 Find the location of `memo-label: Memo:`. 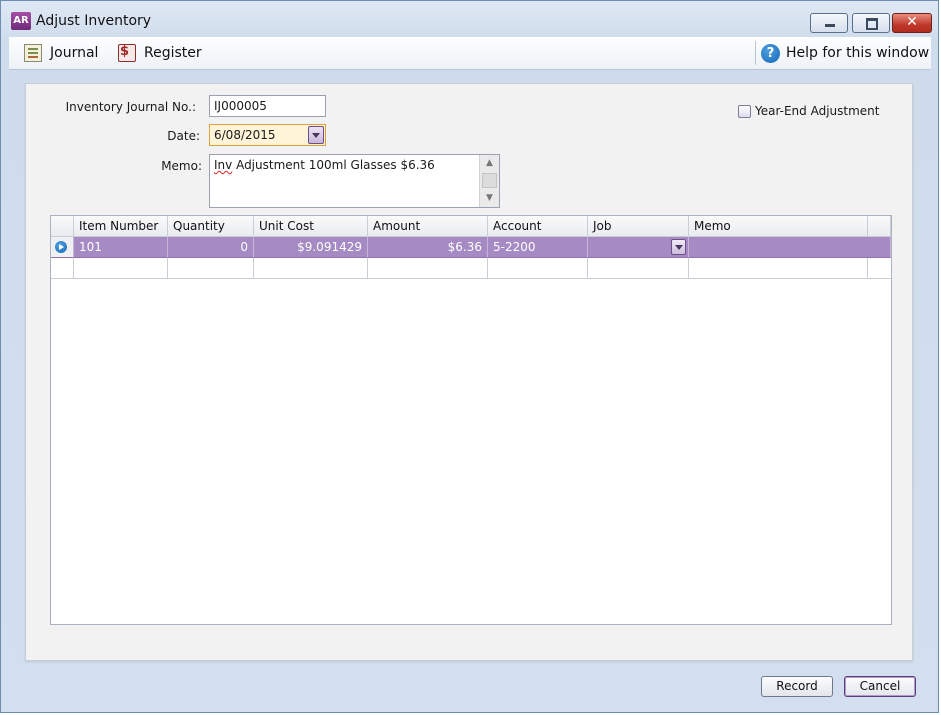

memo-label: Memo: is located at coordinates (181, 166).